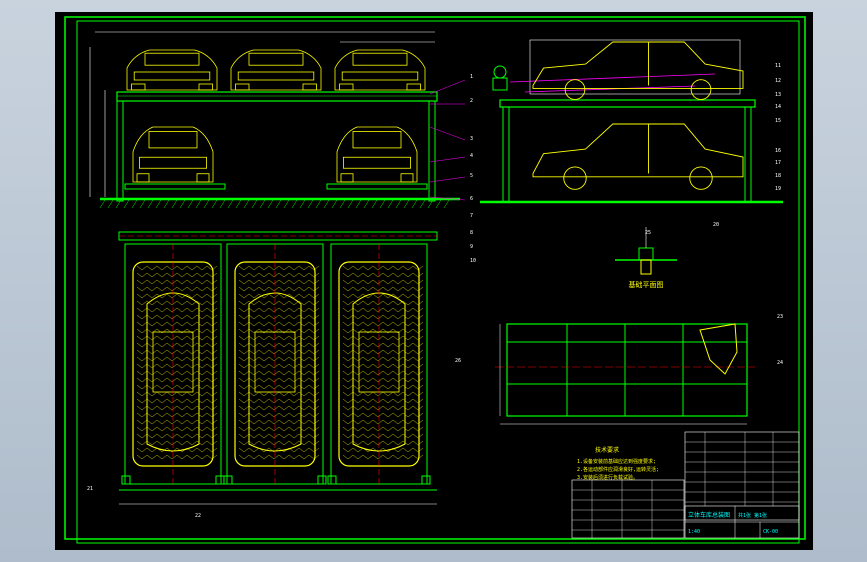 This screenshot has width=867, height=562. Describe the element at coordinates (716, 225) in the screenshot. I see `part-number-label: 20` at that location.